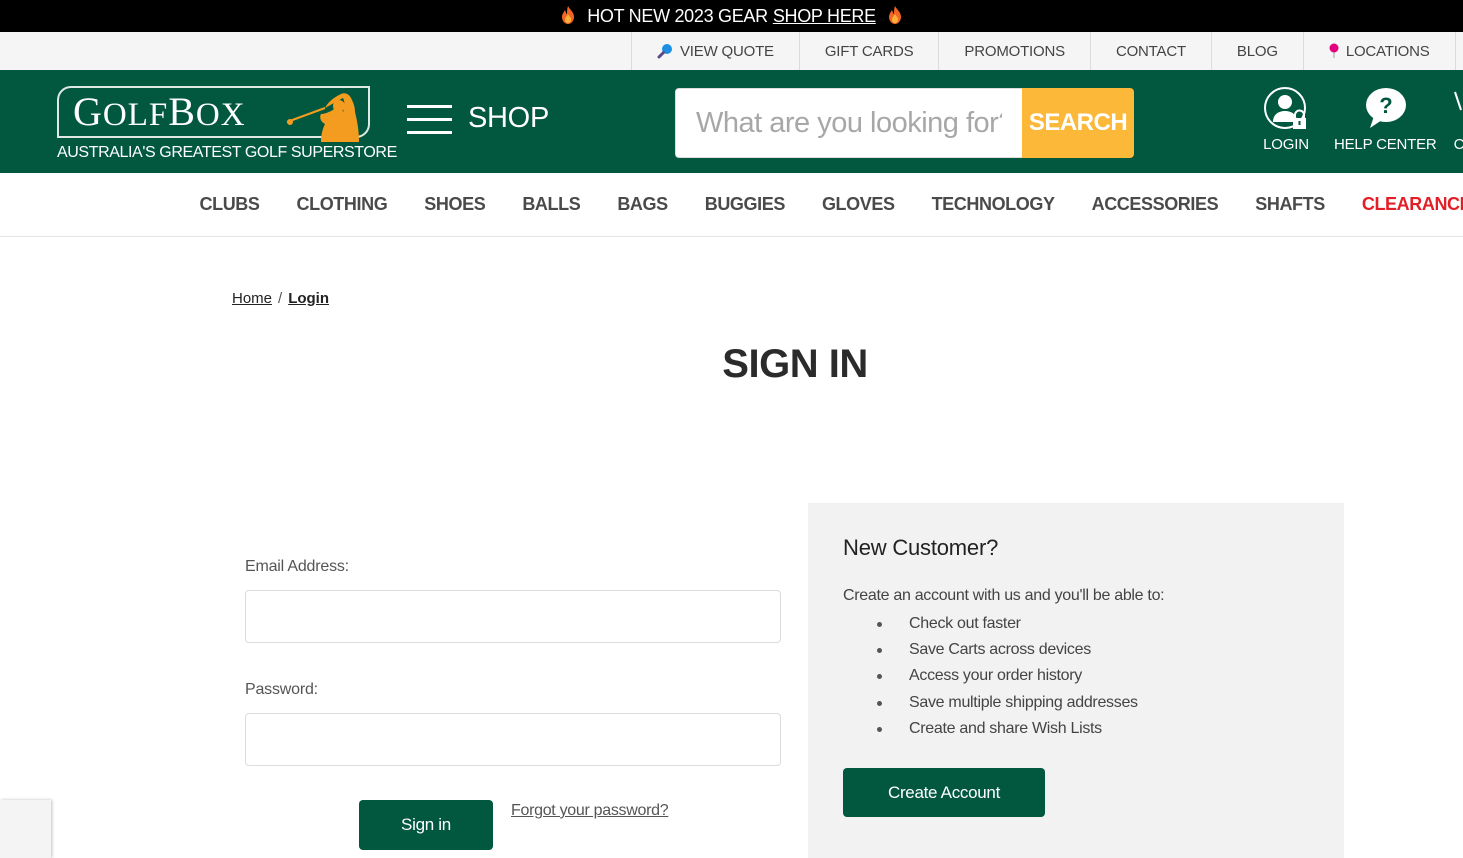  I want to click on promo-shop-link: SHOP HERE, so click(824, 16).